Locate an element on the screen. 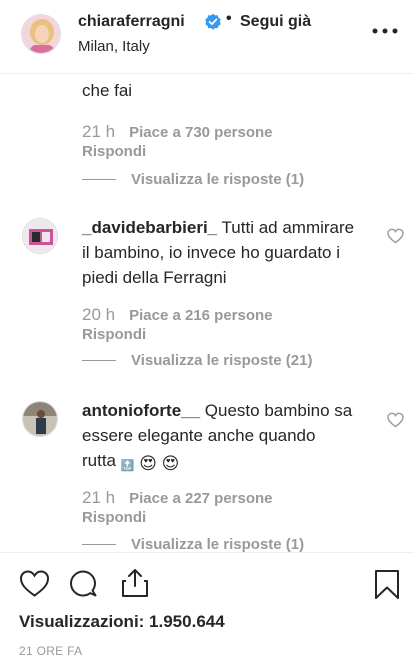 The height and width of the screenshot is (665, 414). author-avatar is located at coordinates (41, 34).